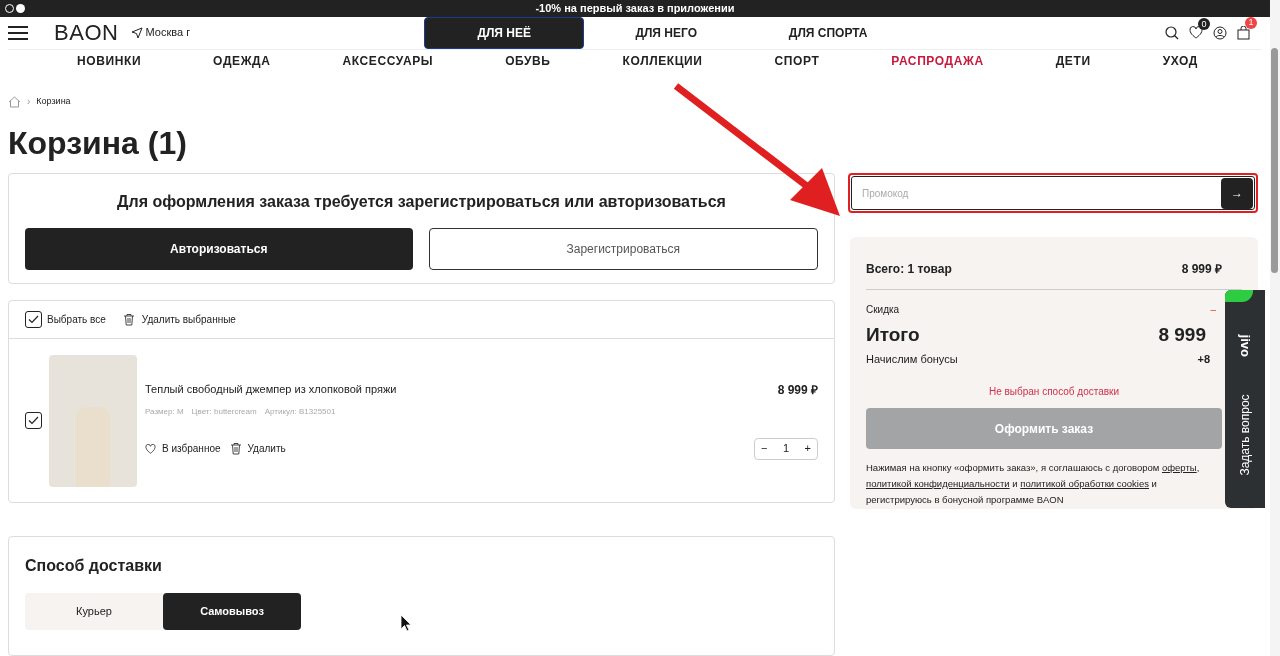 The image size is (1280, 656). What do you see at coordinates (109, 60) in the screenshot?
I see `nav-link: НОВИНКИ` at bounding box center [109, 60].